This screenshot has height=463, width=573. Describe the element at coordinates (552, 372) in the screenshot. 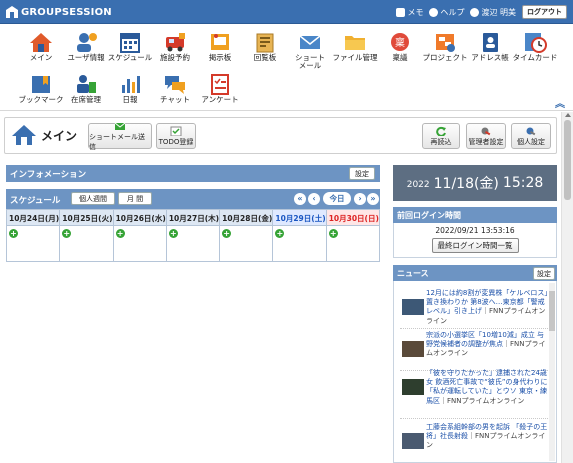

I see `news-scrollbar` at that location.